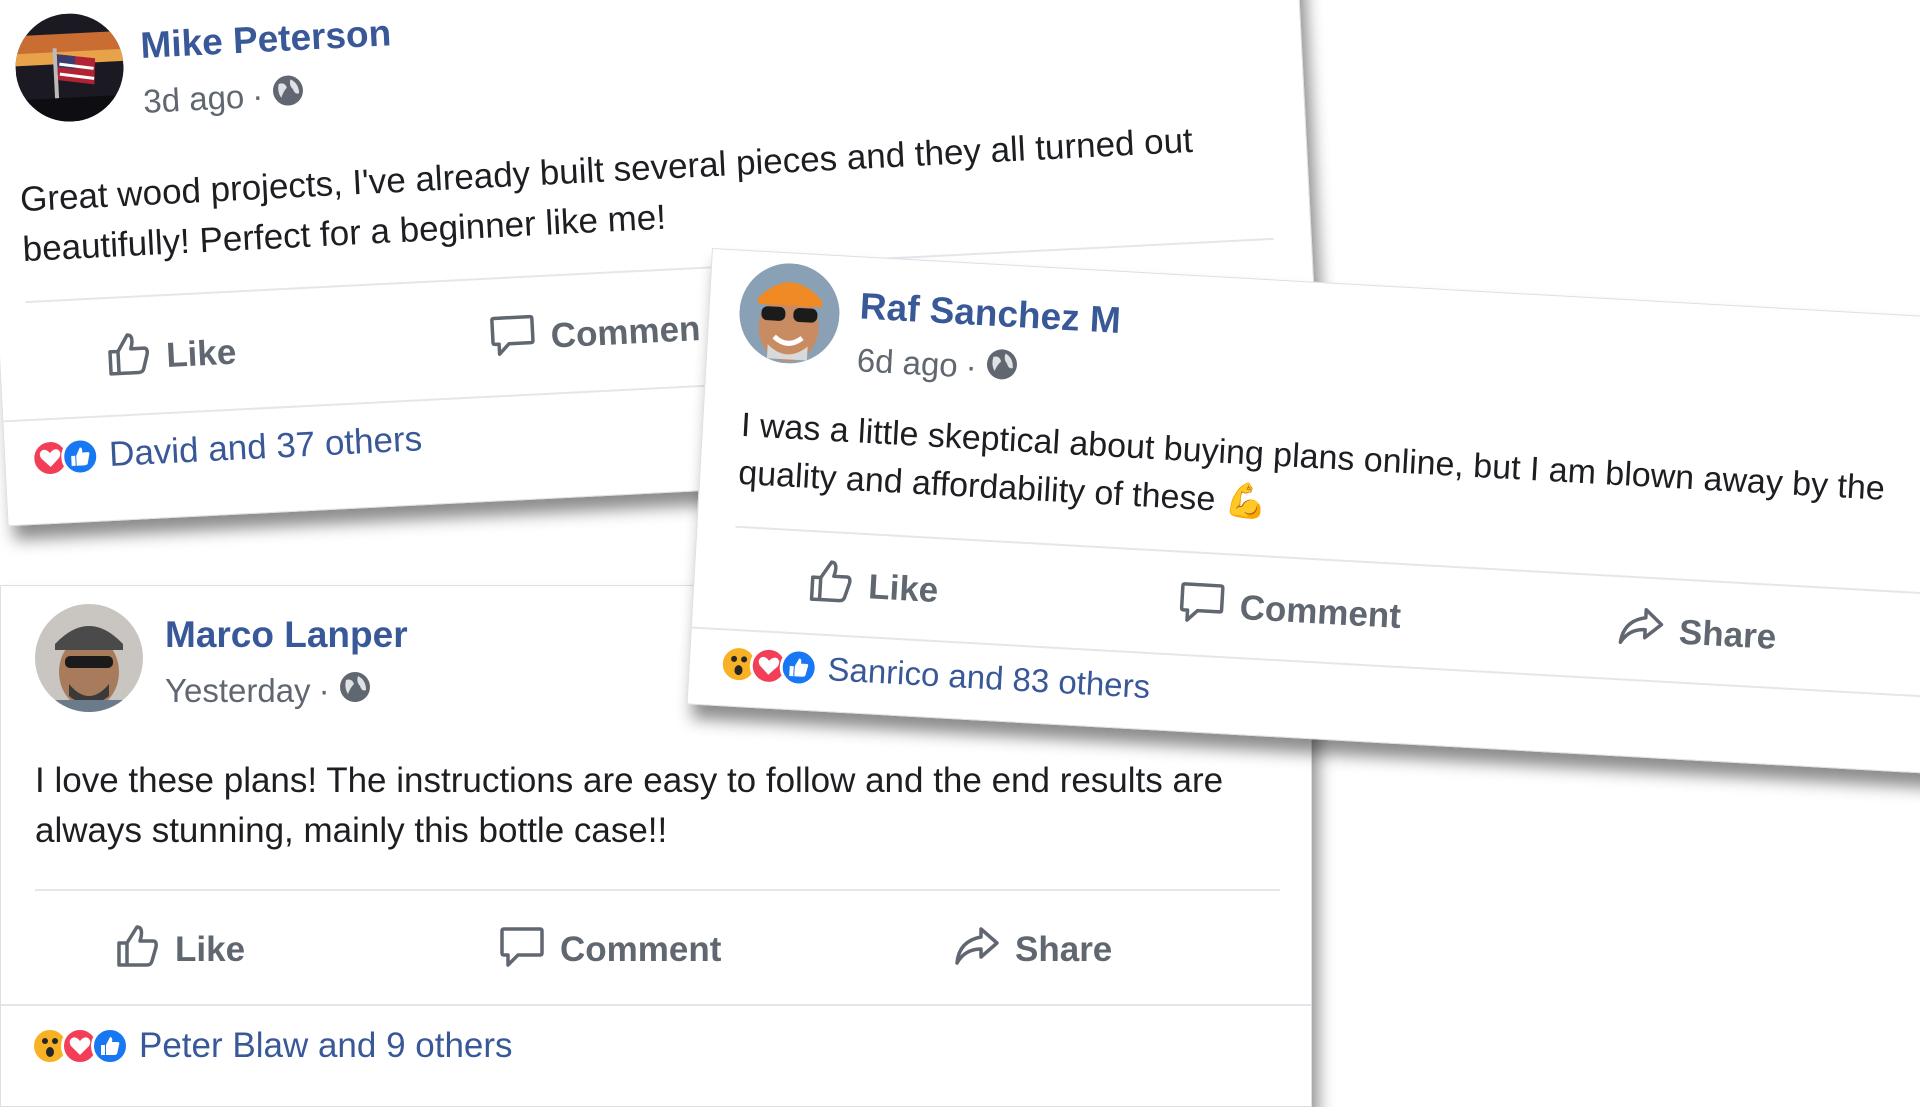 The image size is (1920, 1107). Describe the element at coordinates (625, 332) in the screenshot. I see `comment-label: Commen` at that location.